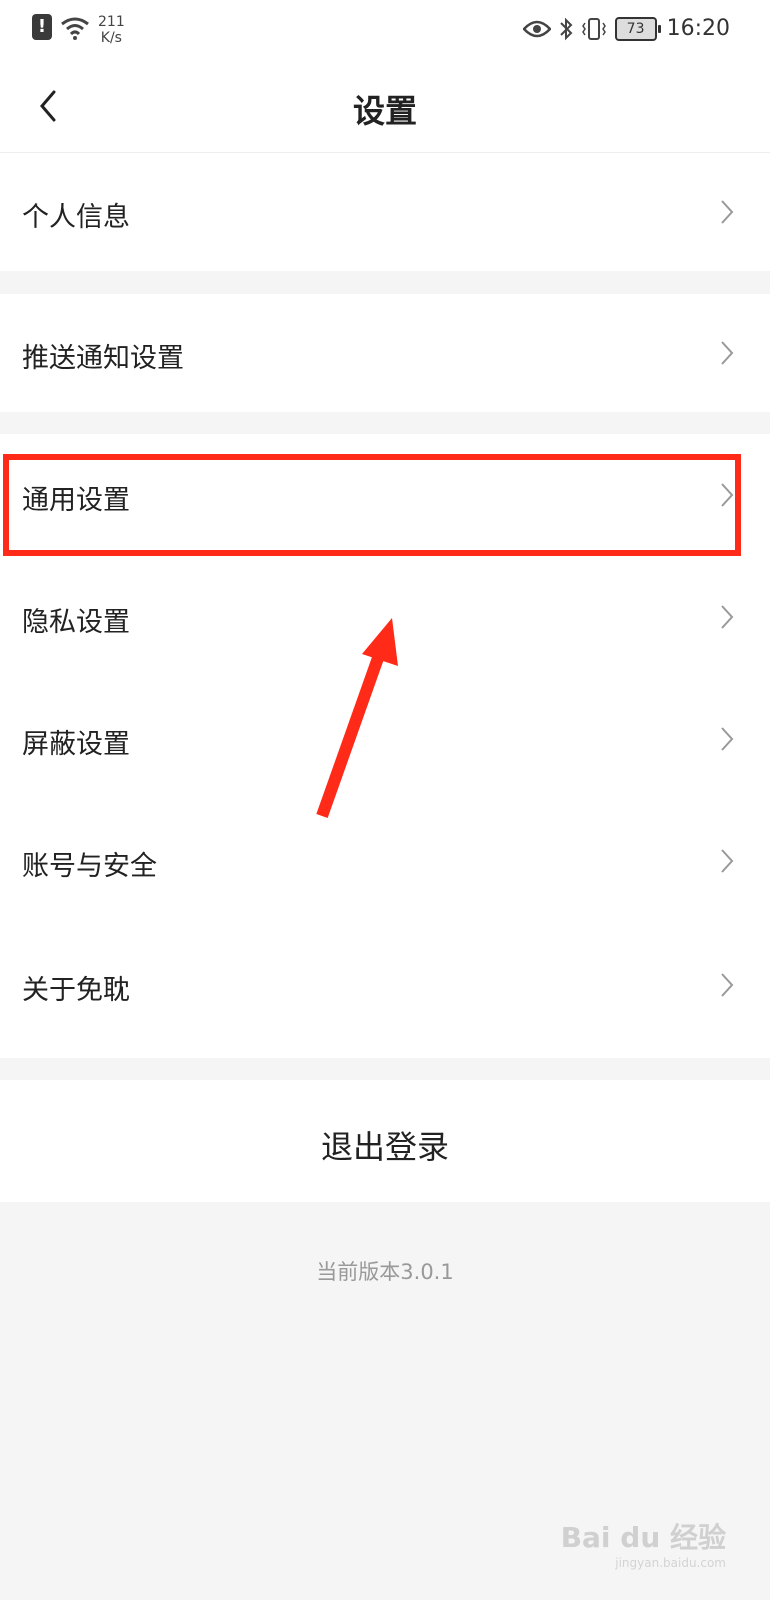 This screenshot has height=1600, width=770. I want to click on notification-alert-icon: !, so click(42, 27).